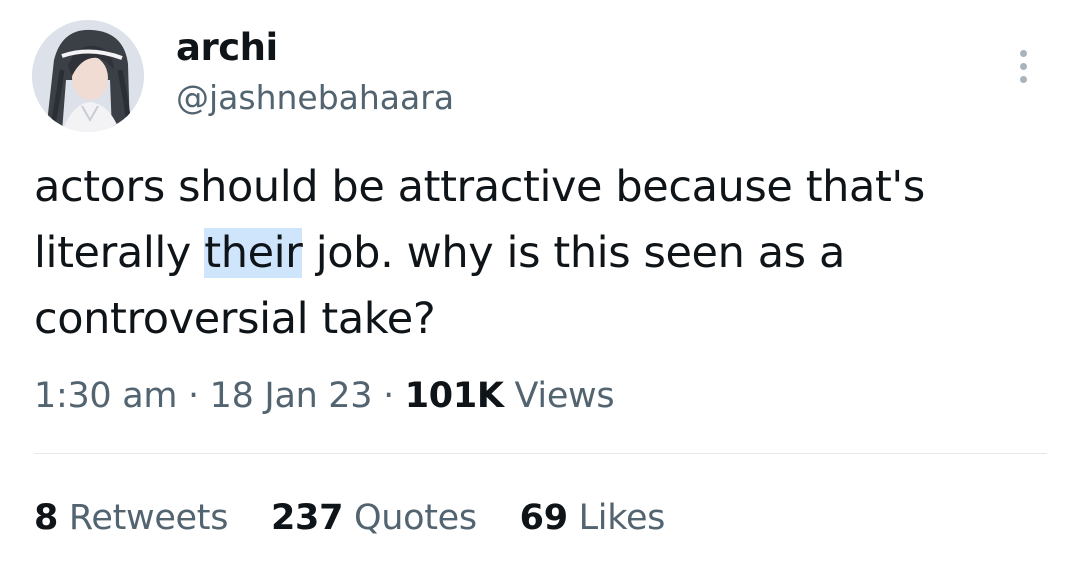 This screenshot has height=576, width=1077. What do you see at coordinates (454, 396) in the screenshot?
I see `views-count: 101K` at bounding box center [454, 396].